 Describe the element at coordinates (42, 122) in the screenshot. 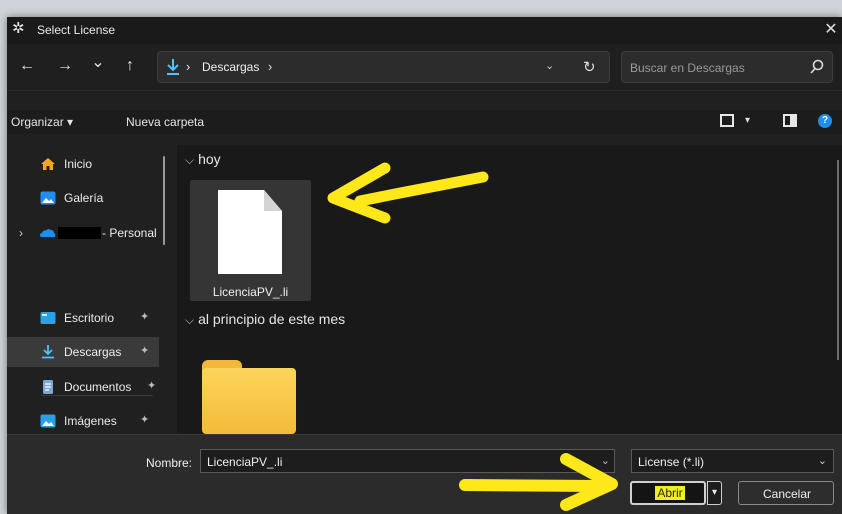

I see `organize-menu: Organizar ▾` at that location.